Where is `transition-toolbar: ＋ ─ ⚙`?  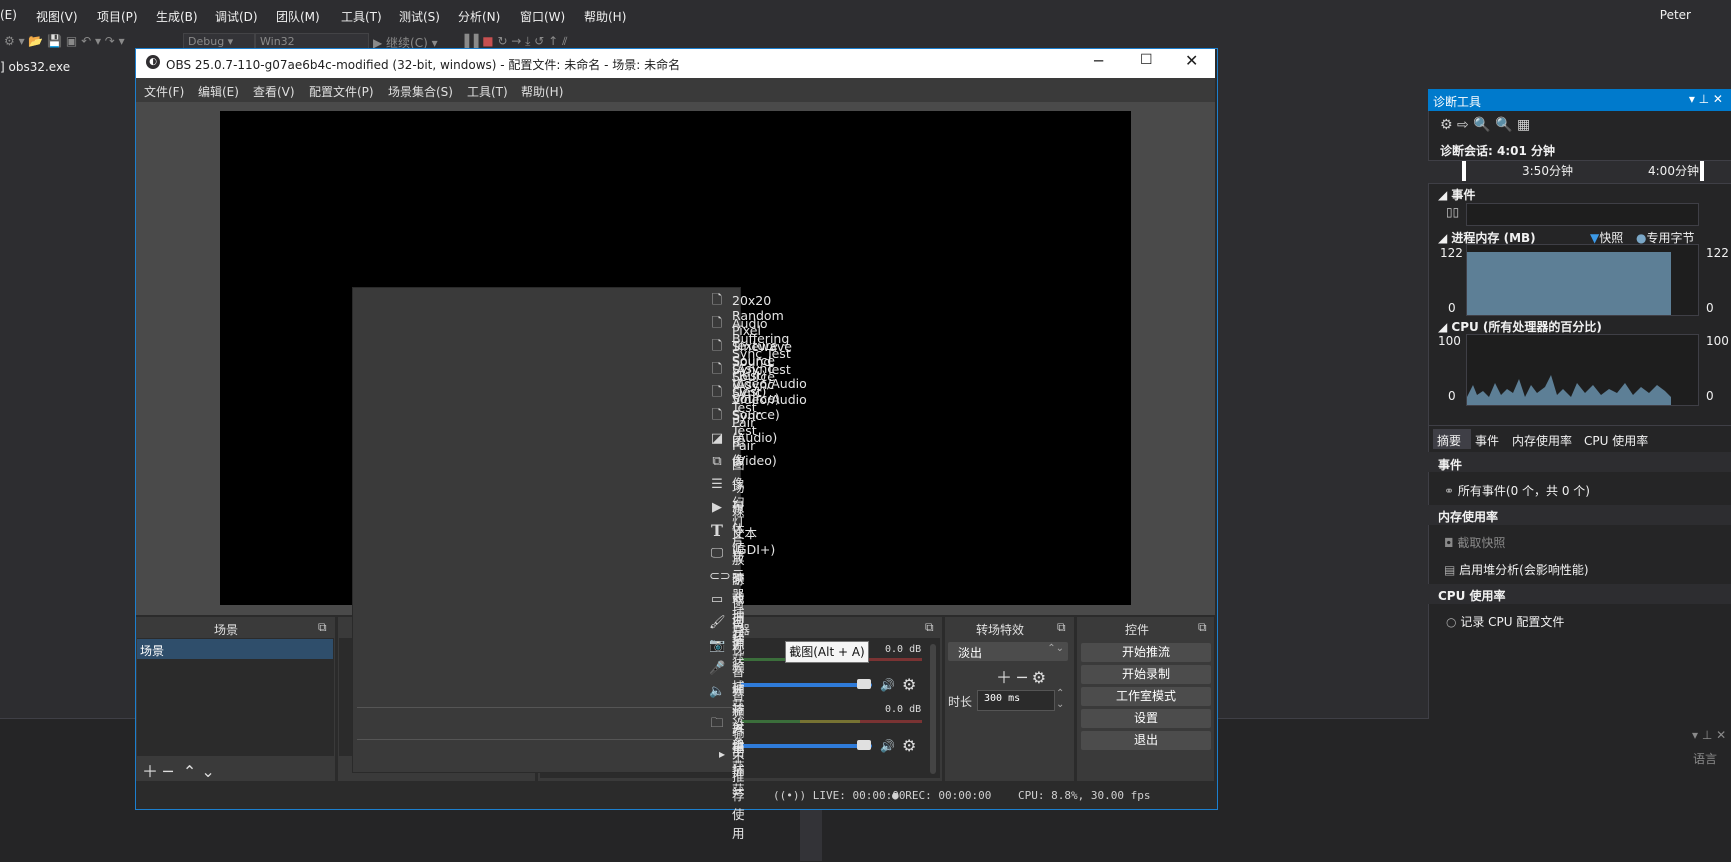 transition-toolbar: ＋ ─ ⚙ is located at coordinates (1021, 676).